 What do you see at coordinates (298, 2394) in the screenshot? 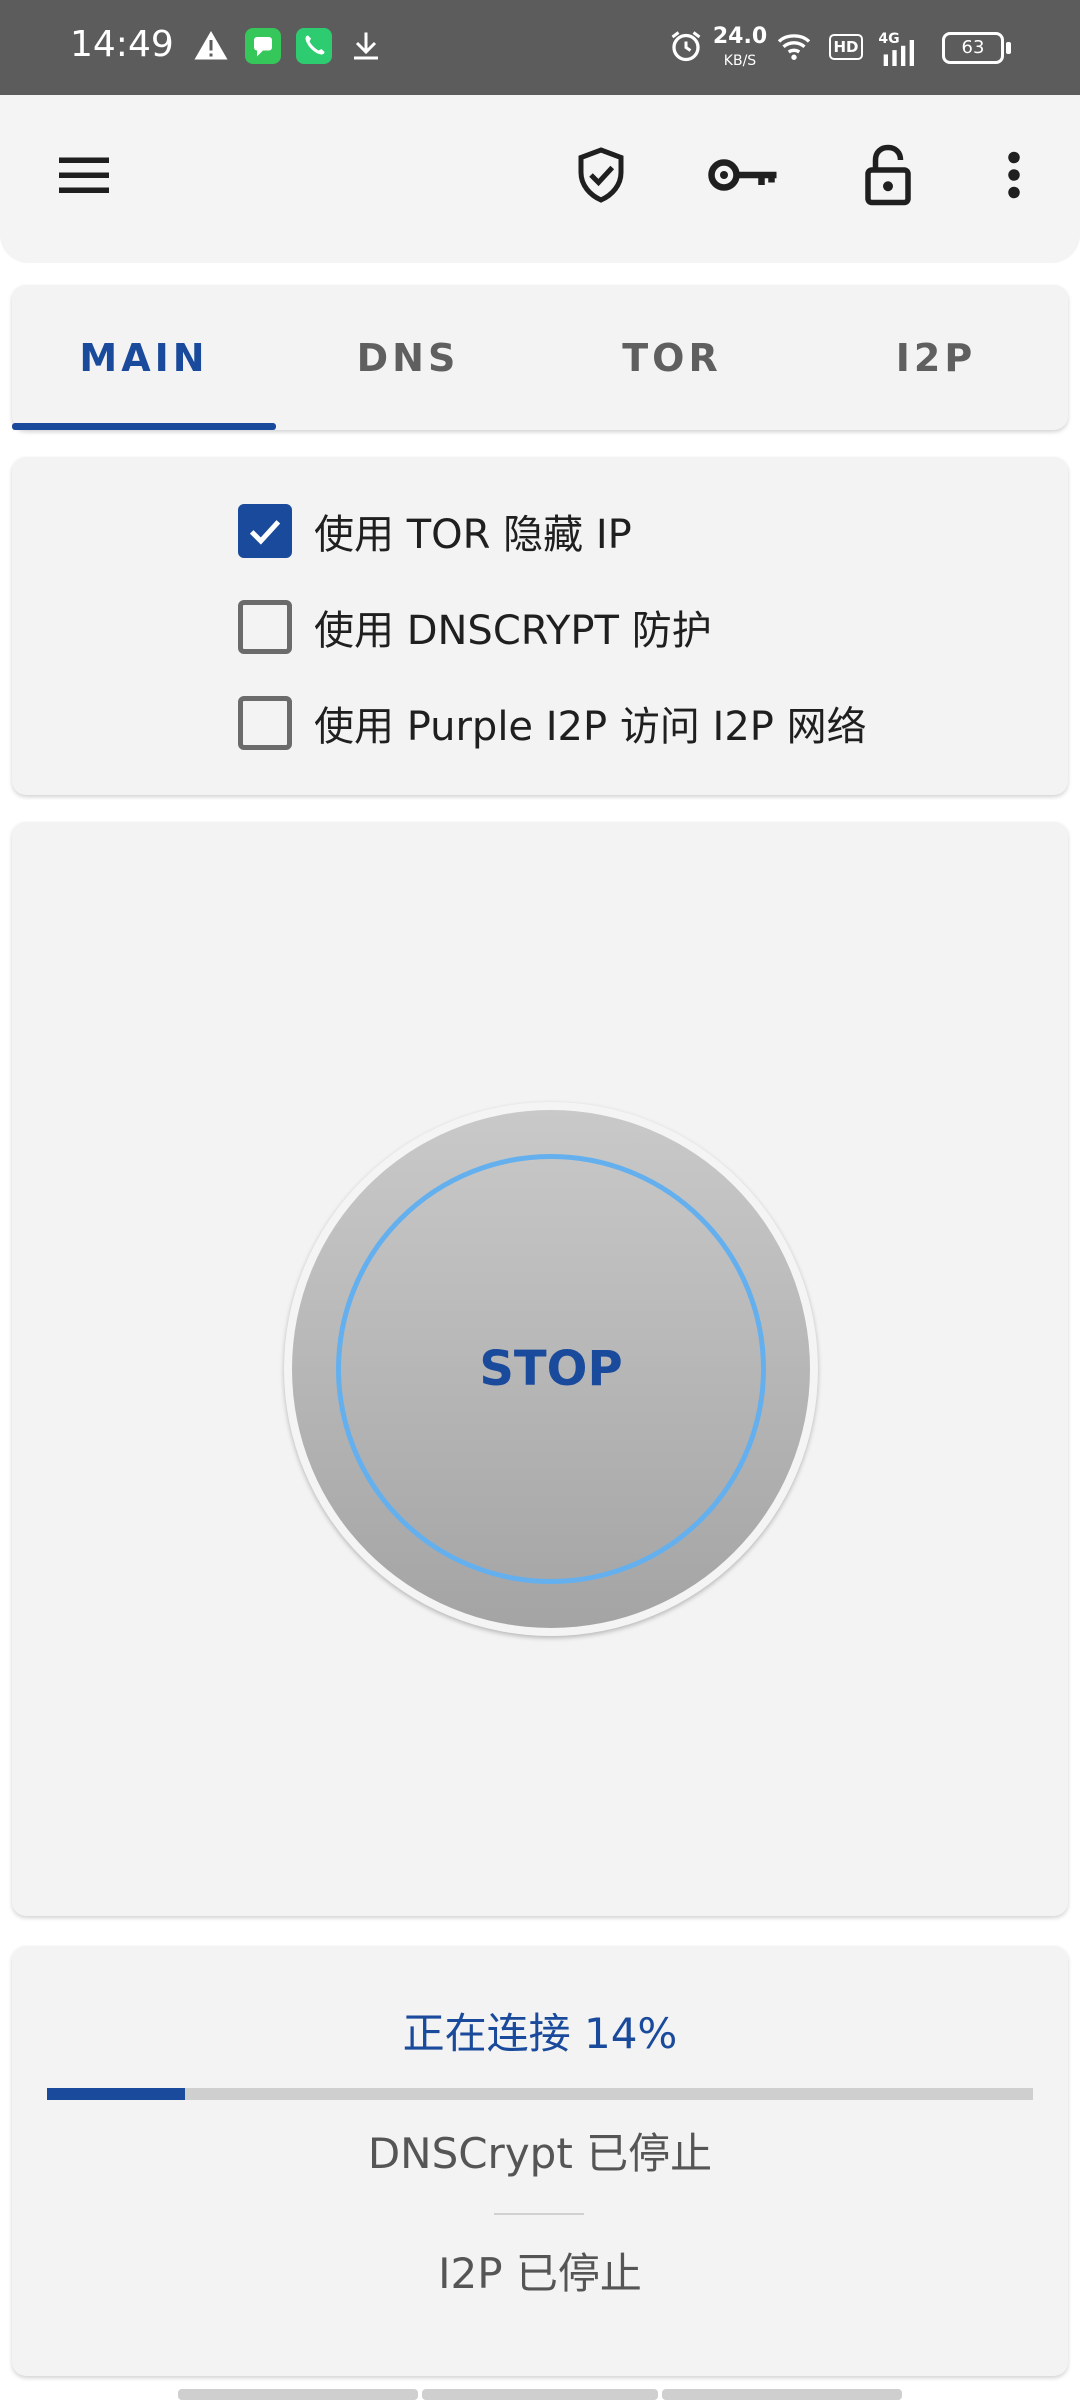
I see `nav-hint-left` at bounding box center [298, 2394].